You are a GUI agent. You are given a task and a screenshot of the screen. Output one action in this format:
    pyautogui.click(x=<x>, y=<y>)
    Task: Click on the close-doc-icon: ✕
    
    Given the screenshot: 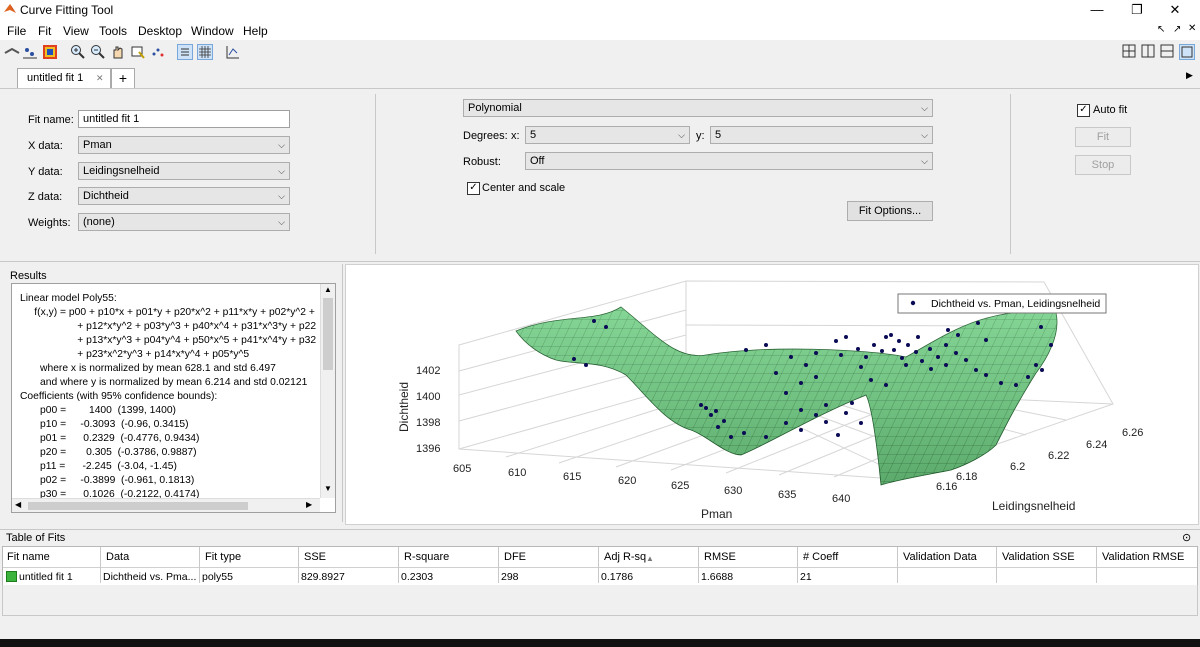 What is the action you would take?
    pyautogui.click(x=1192, y=28)
    